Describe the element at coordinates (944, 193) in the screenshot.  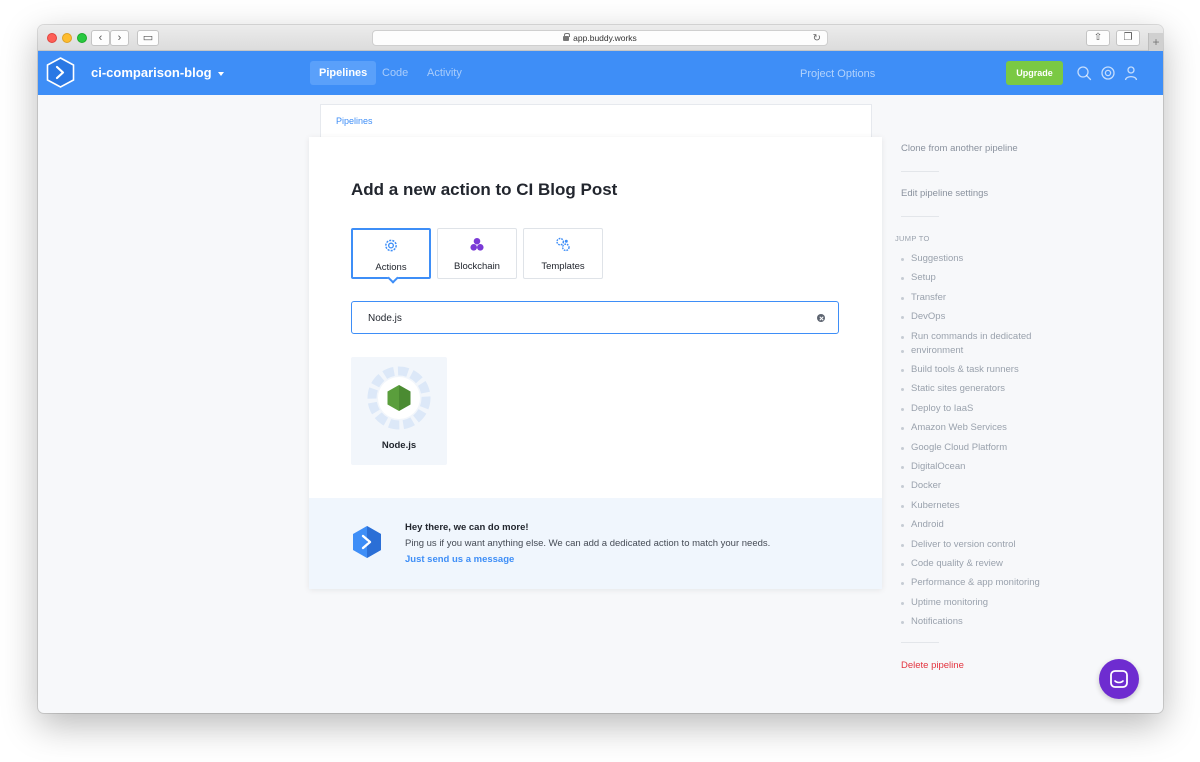
I see `edit-pipeline-settings-link: Edit pipeline settings` at that location.